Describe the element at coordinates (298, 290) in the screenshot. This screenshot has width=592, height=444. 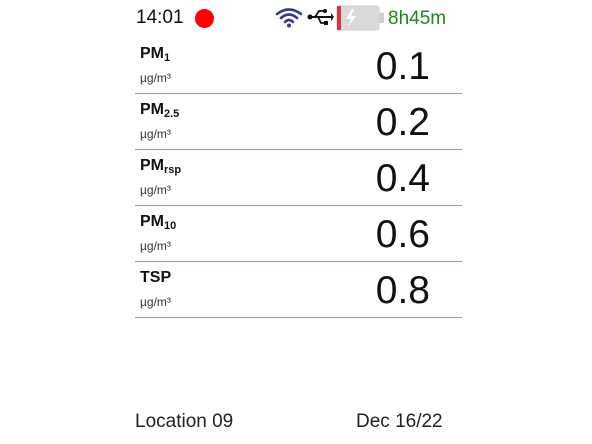
I see `reading-row-tsp: TSP µg/m³ 0.8` at that location.